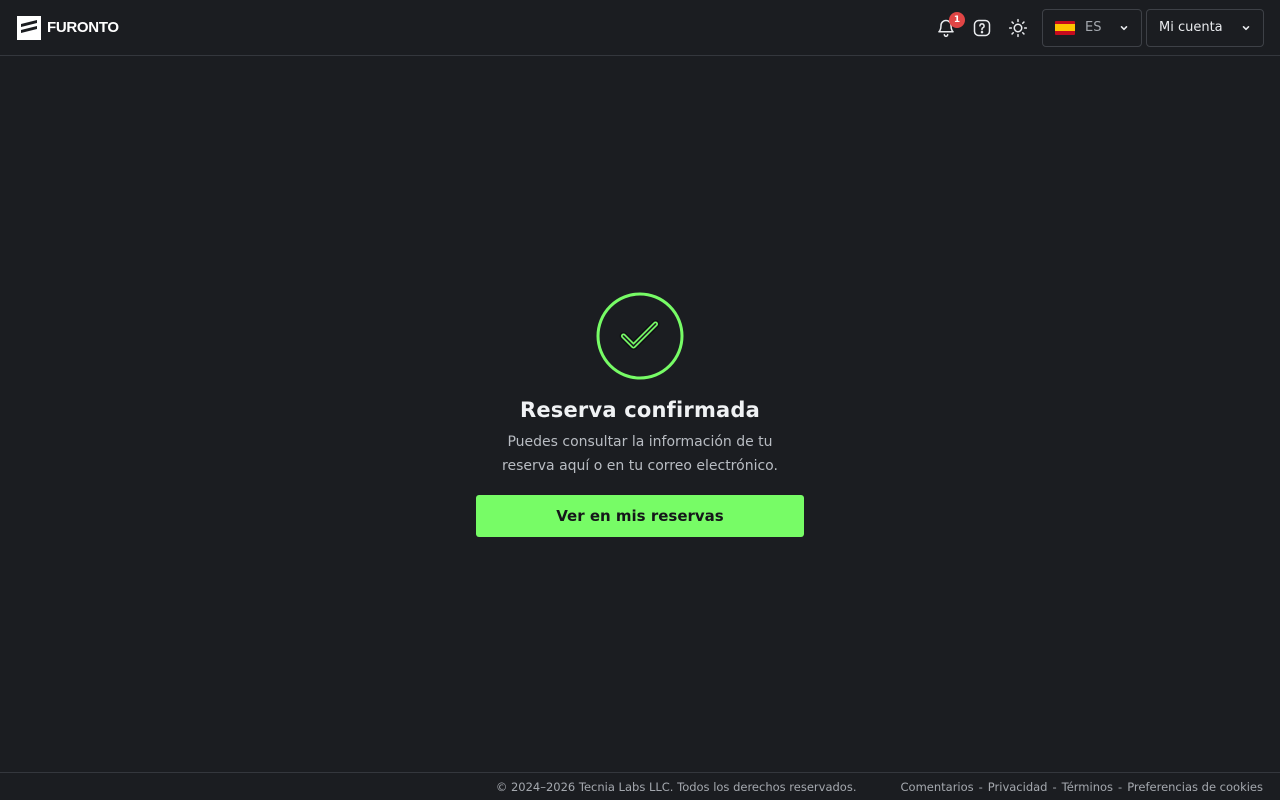  What do you see at coordinates (1191, 27) in the screenshot?
I see `account-label: Mi cuenta` at bounding box center [1191, 27].